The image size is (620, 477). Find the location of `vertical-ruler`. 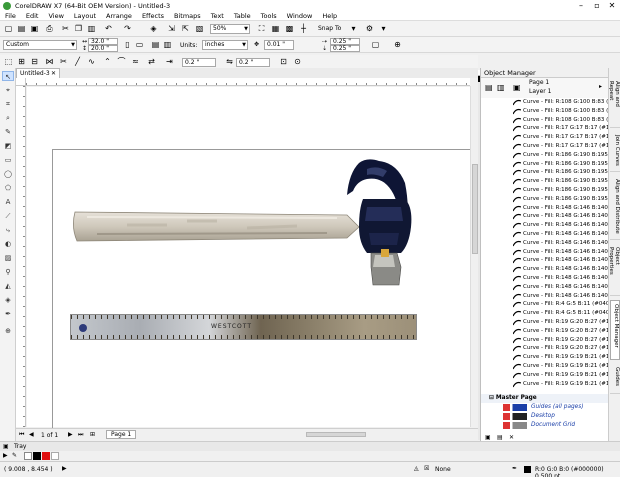

vertical-ruler is located at coordinates (21, 256).